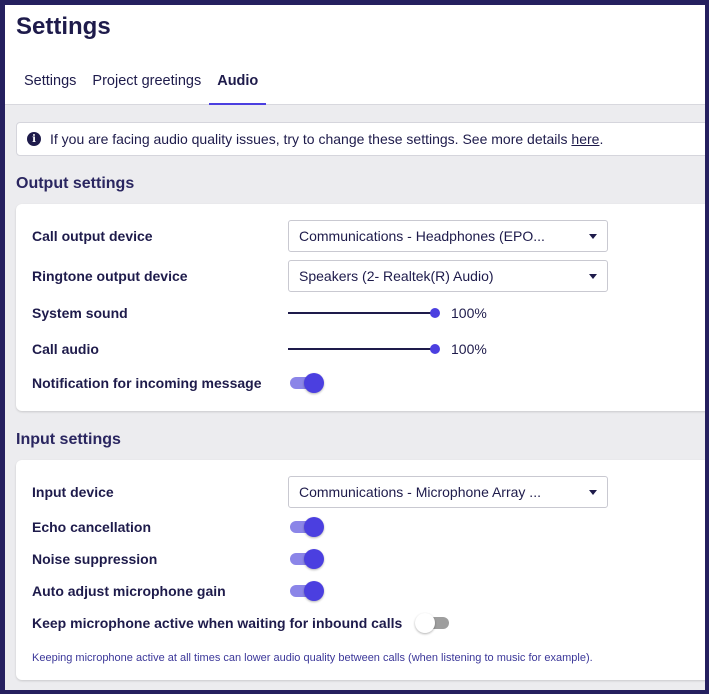 The image size is (709, 694). What do you see at coordinates (50, 86) in the screenshot?
I see `tab-settings: Settings` at bounding box center [50, 86].